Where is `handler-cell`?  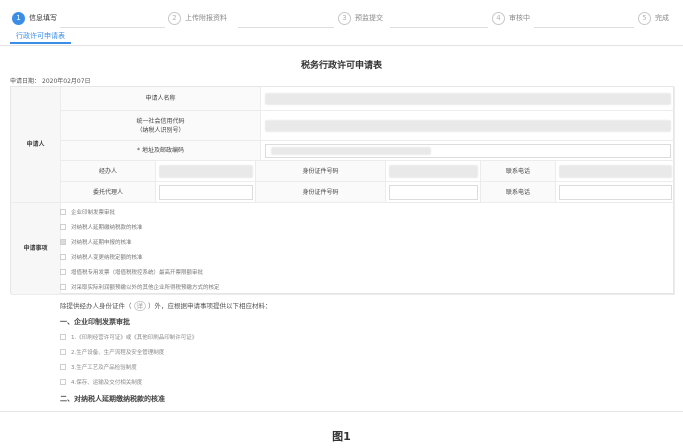 handler-cell is located at coordinates (206, 171).